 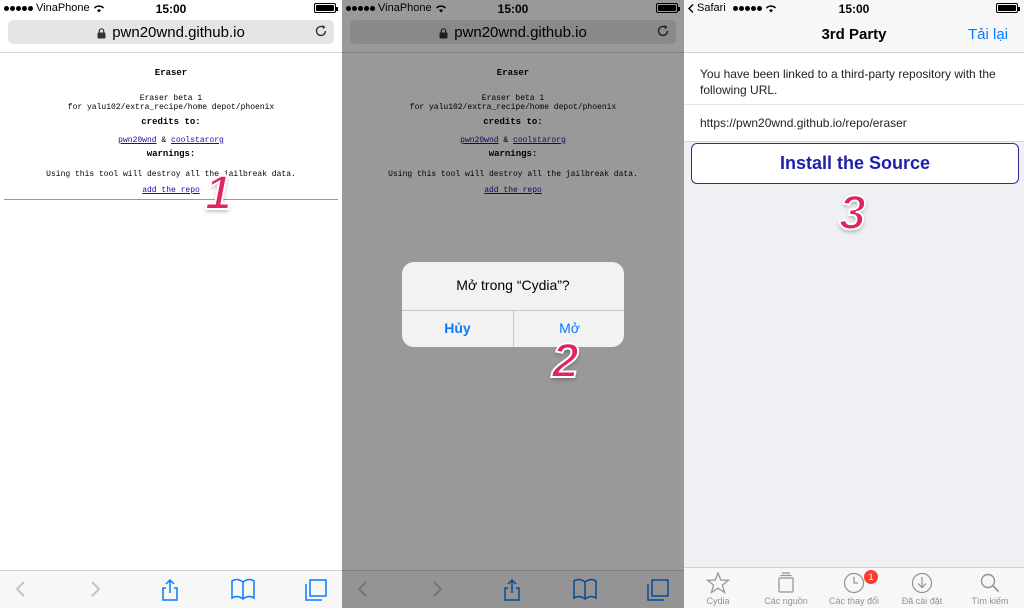 What do you see at coordinates (164, 140) in the screenshot?
I see `credit-amp: &` at bounding box center [164, 140].